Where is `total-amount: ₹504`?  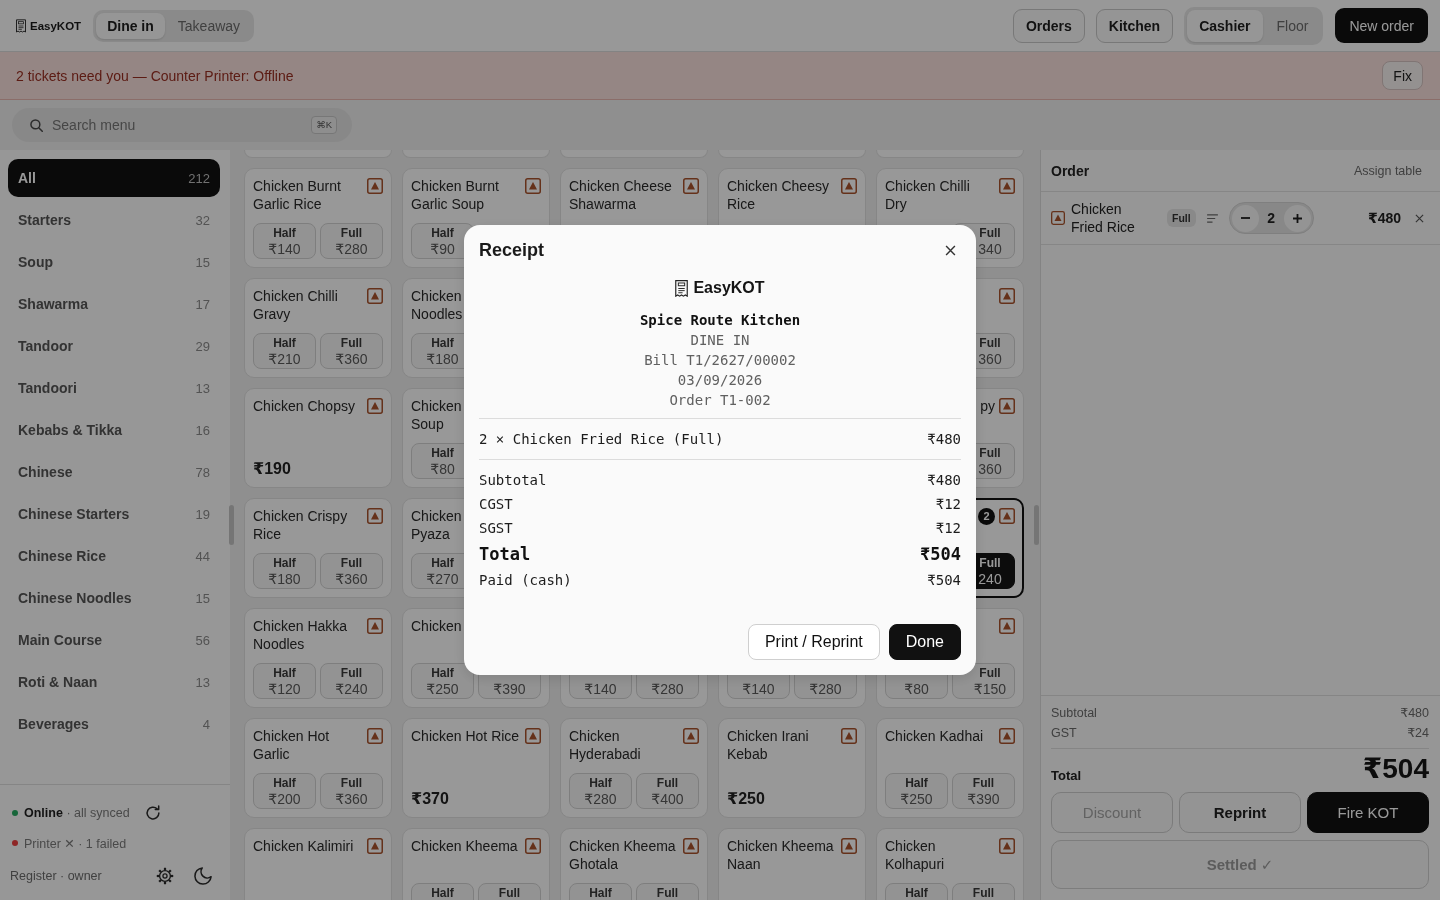 total-amount: ₹504 is located at coordinates (1395, 769).